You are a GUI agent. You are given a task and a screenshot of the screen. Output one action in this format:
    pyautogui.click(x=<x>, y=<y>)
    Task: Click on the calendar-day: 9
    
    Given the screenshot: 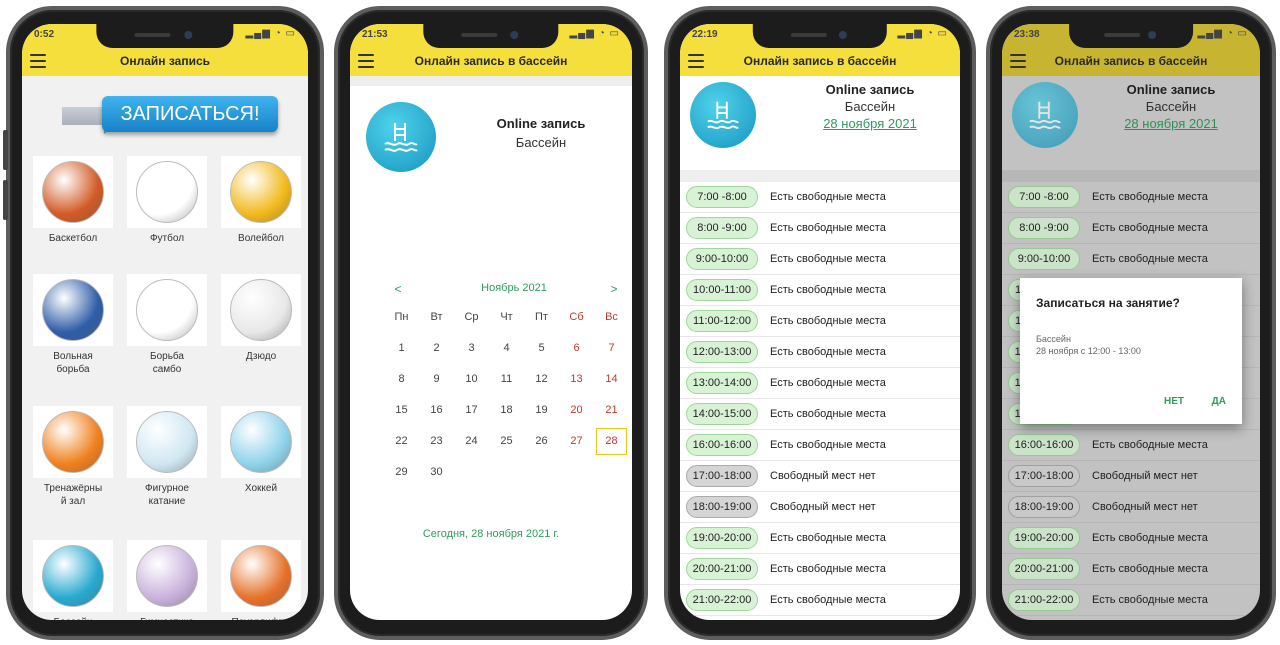 What is the action you would take?
    pyautogui.click(x=436, y=379)
    